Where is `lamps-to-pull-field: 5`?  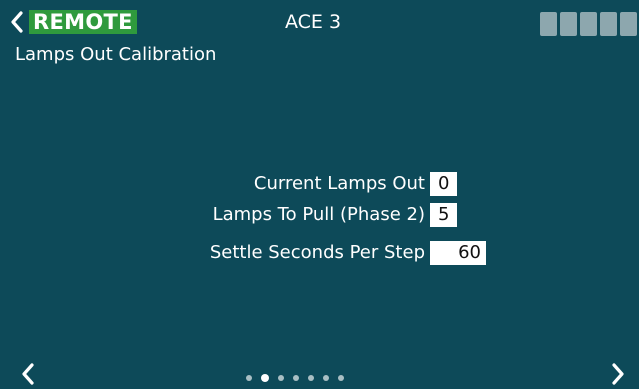
lamps-to-pull-field: 5 is located at coordinates (443, 215).